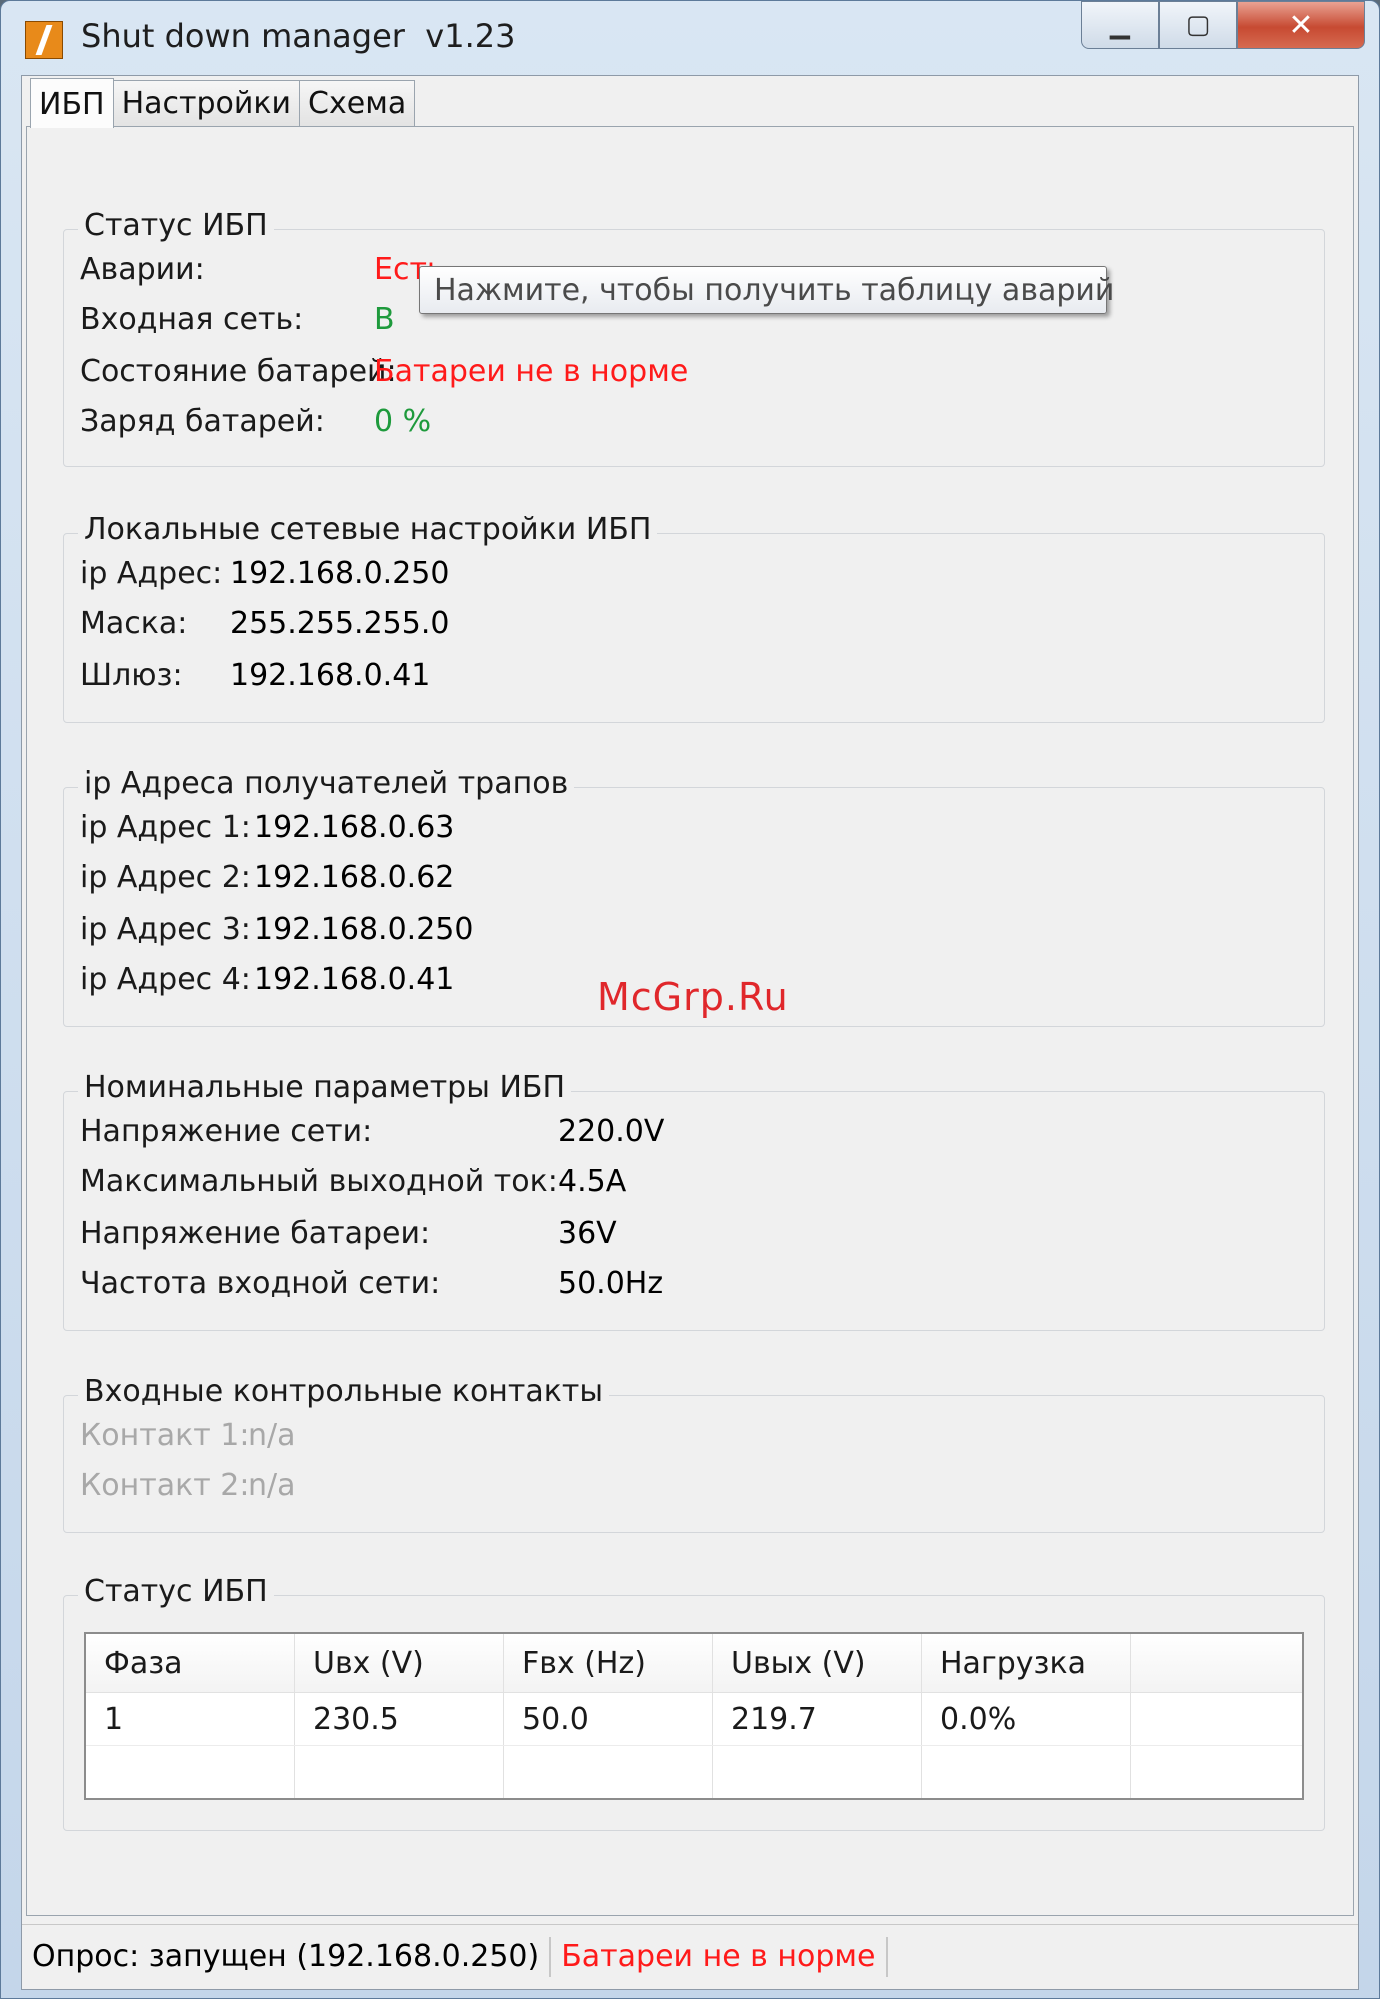 This screenshot has width=1380, height=1999. I want to click on input-label: Входная сеть:, so click(192, 319).